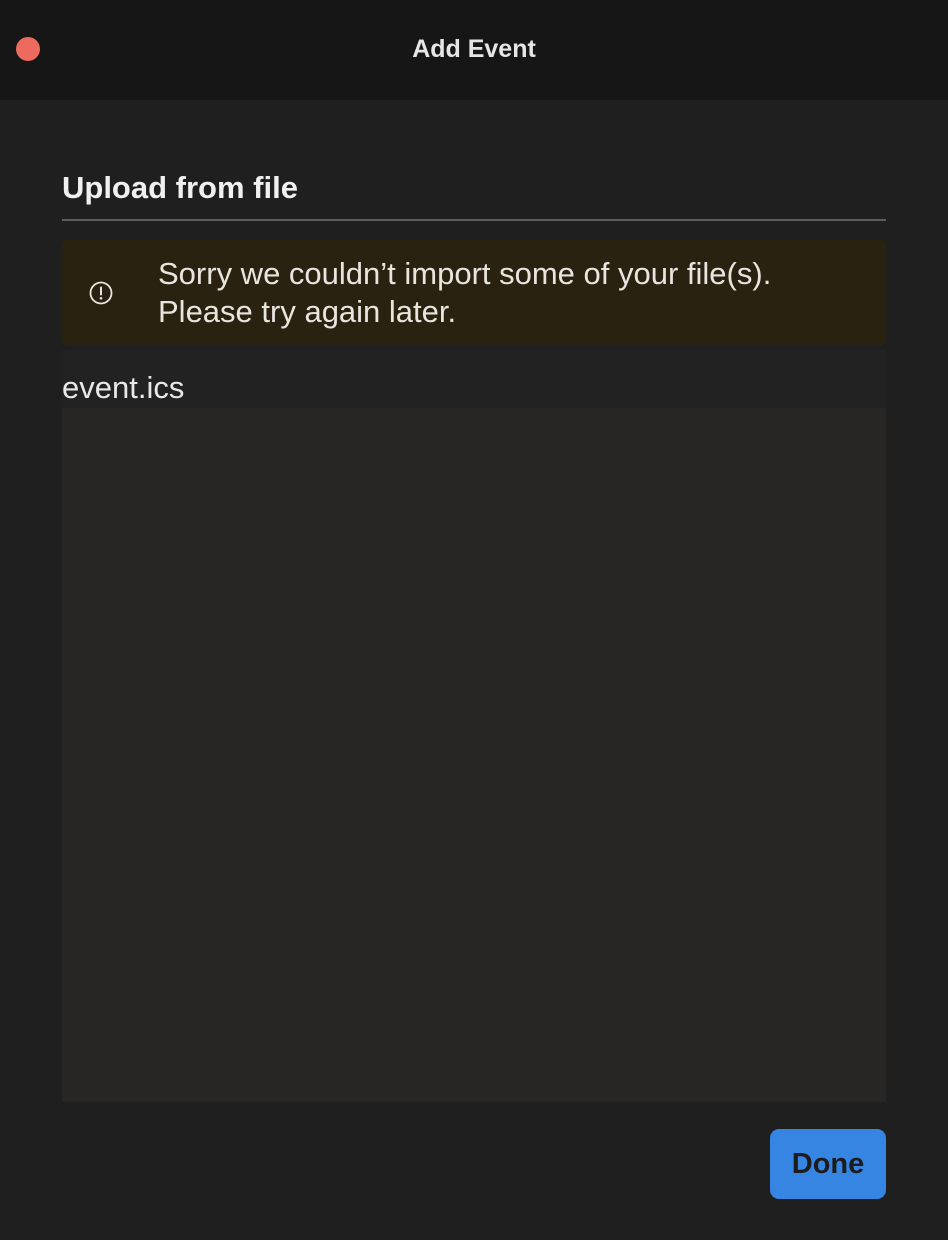 This screenshot has width=948, height=1240. What do you see at coordinates (307, 311) in the screenshot?
I see `error-message-line: Please try again later.` at bounding box center [307, 311].